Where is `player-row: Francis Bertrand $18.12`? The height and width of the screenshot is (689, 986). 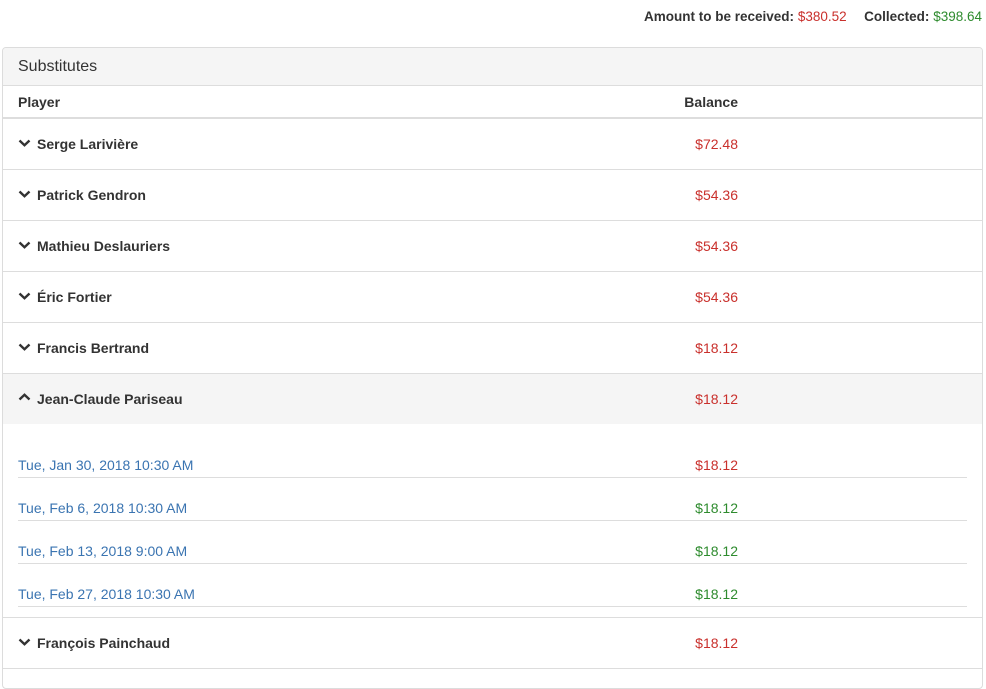
player-row: Francis Bertrand $18.12 is located at coordinates (492, 348).